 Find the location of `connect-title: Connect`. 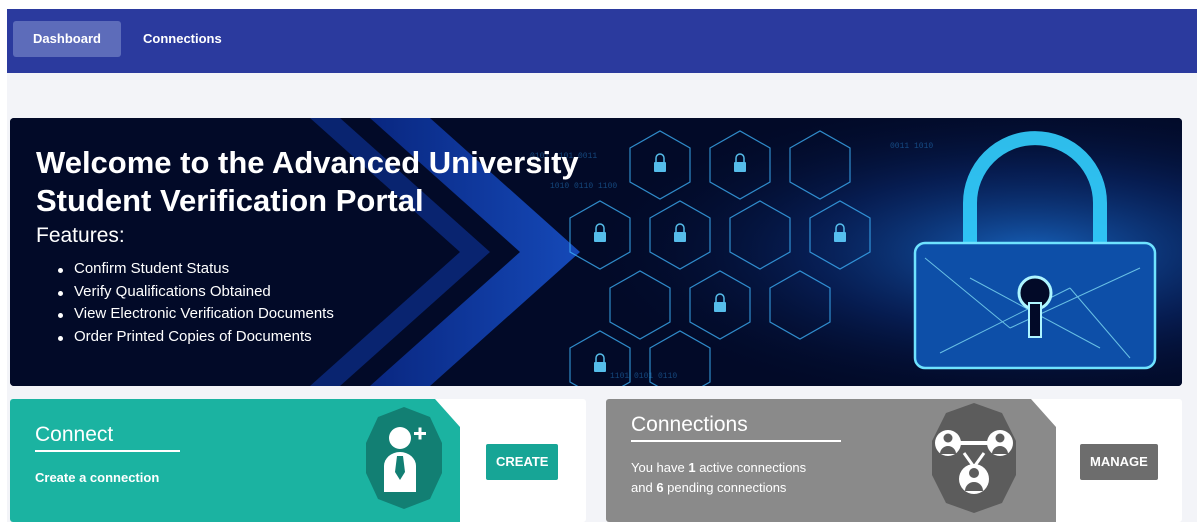

connect-title: Connect is located at coordinates (74, 434).